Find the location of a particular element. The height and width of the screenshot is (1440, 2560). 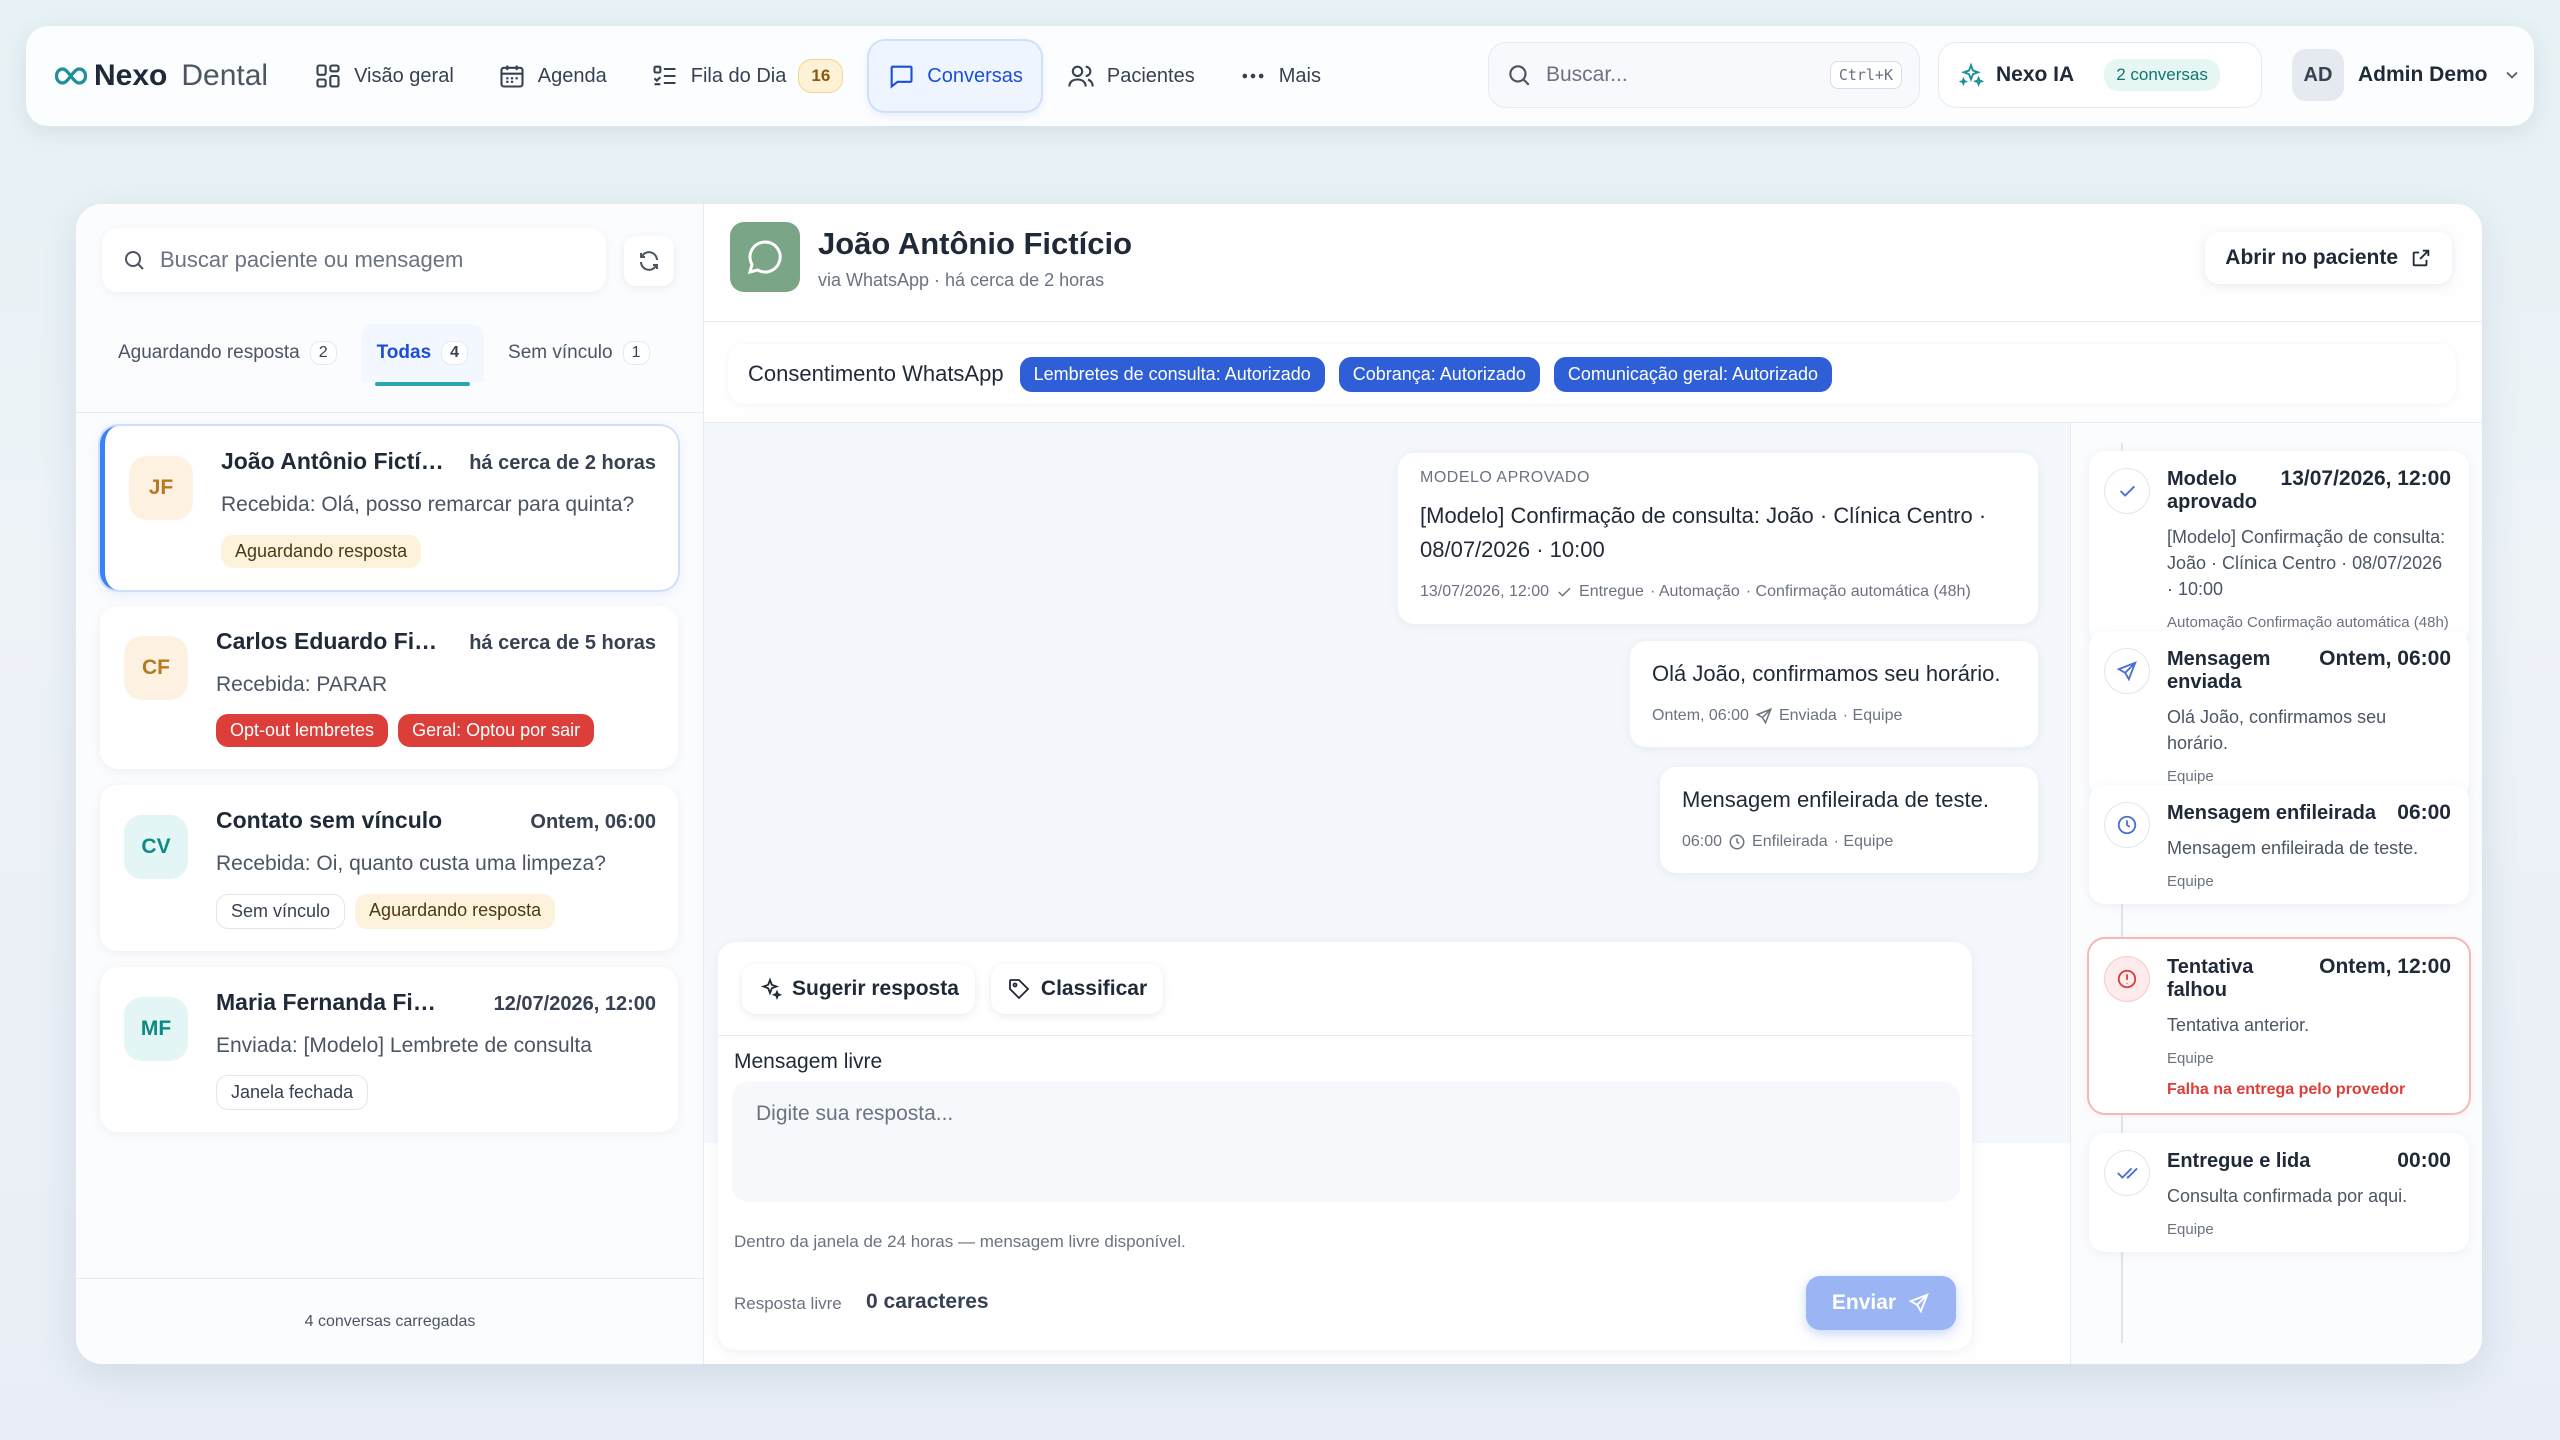

divider is located at coordinates (390, 412).